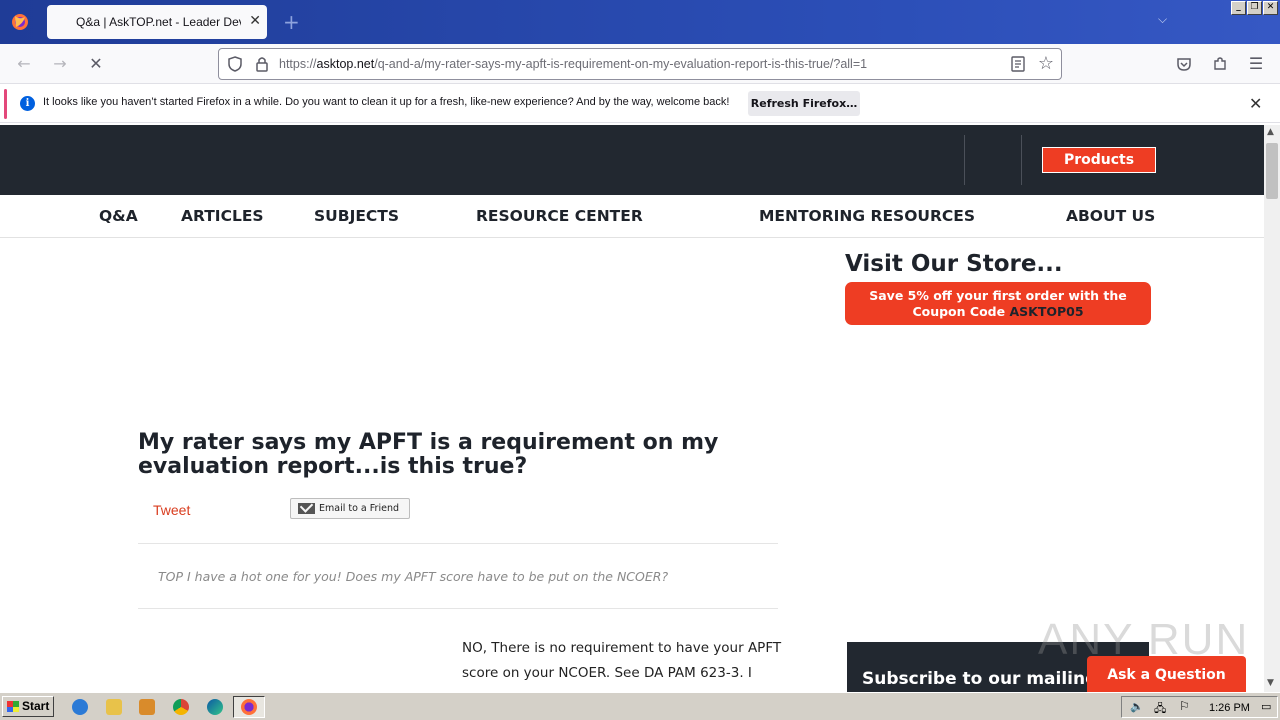  What do you see at coordinates (60, 64) in the screenshot?
I see `forward-icon: →` at bounding box center [60, 64].